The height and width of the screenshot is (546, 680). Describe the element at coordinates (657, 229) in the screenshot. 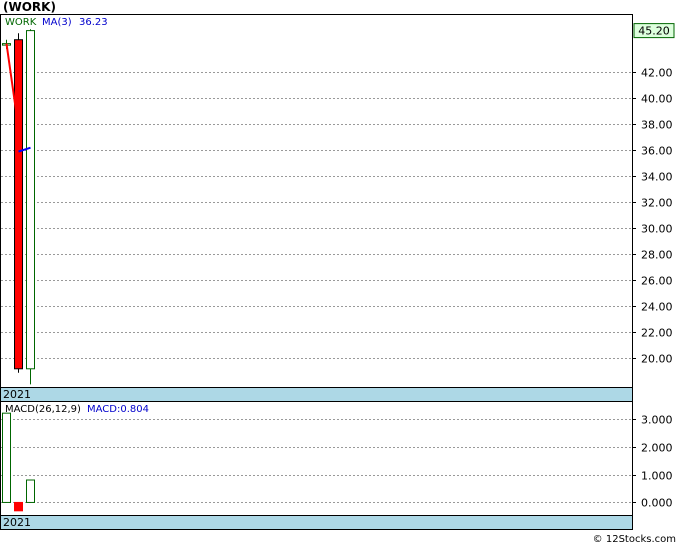

I see `price-tick-label: 30.00` at that location.